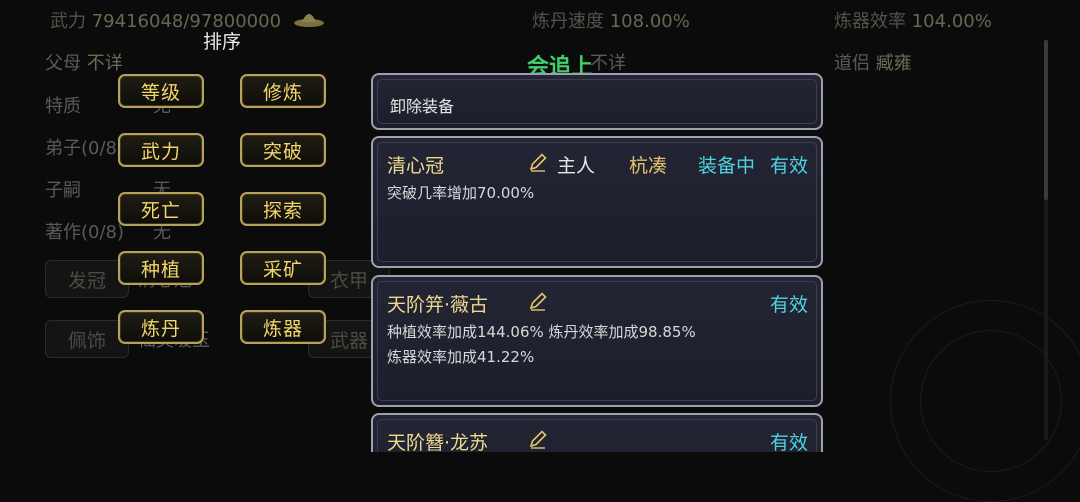 The width and height of the screenshot is (1080, 502). I want to click on item-holder: 杭凑, so click(648, 166).